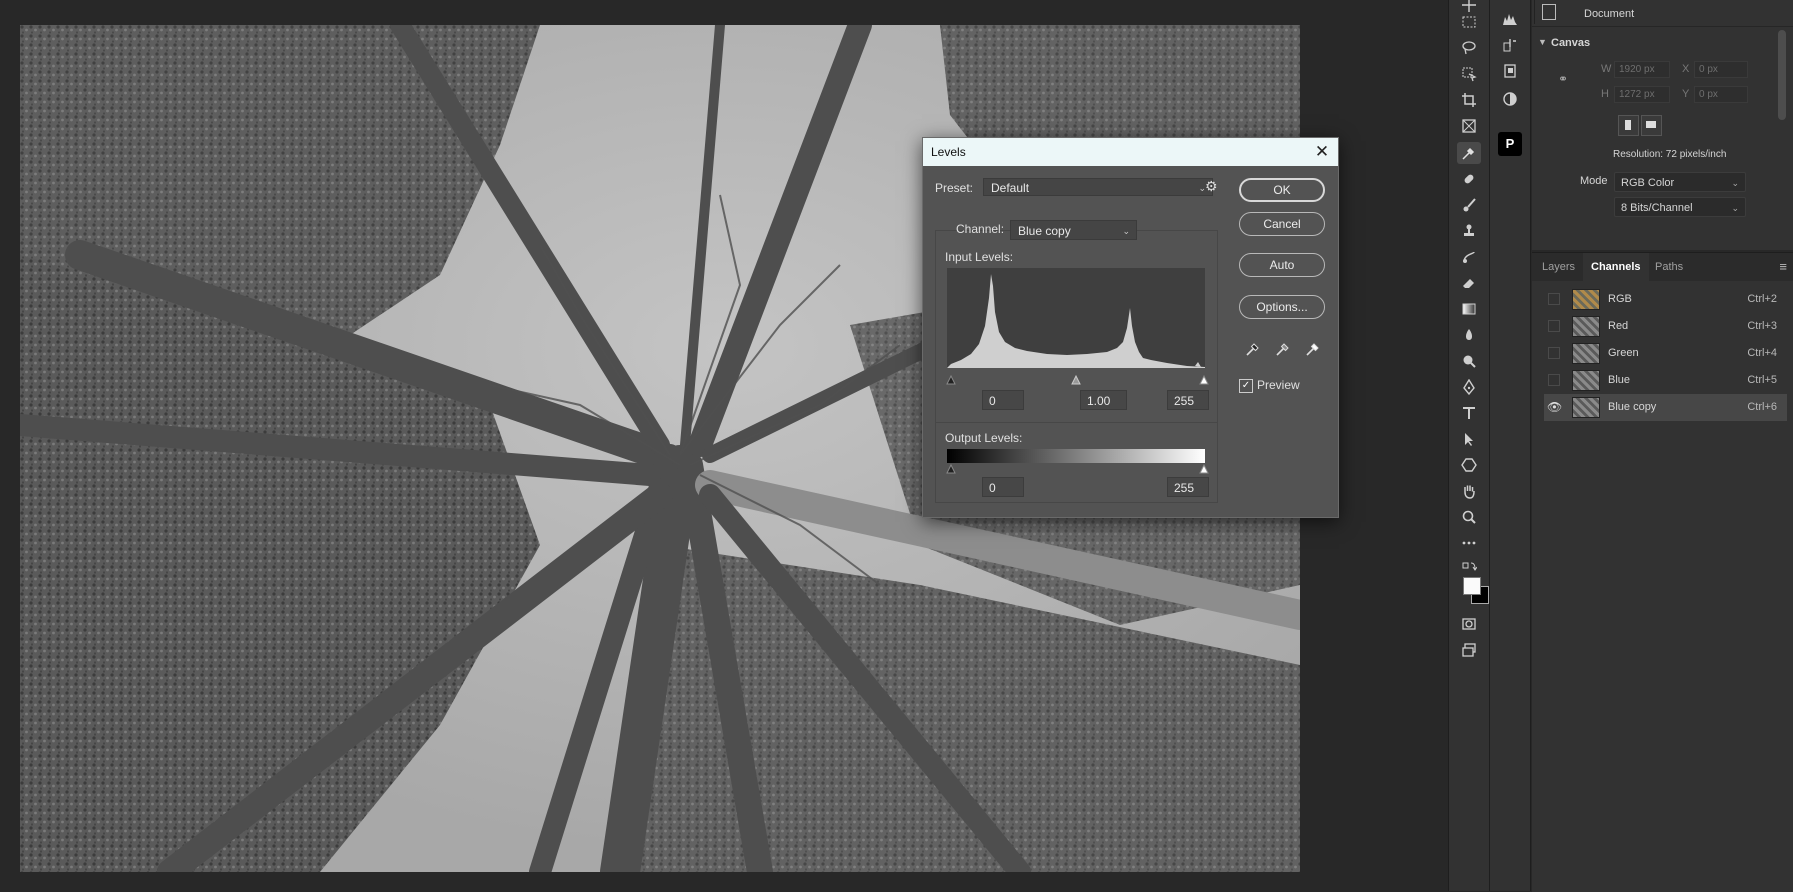 This screenshot has width=1793, height=892. Describe the element at coordinates (1665, 380) in the screenshot. I see `channel-row-blue: Blue Ctrl+5` at that location.